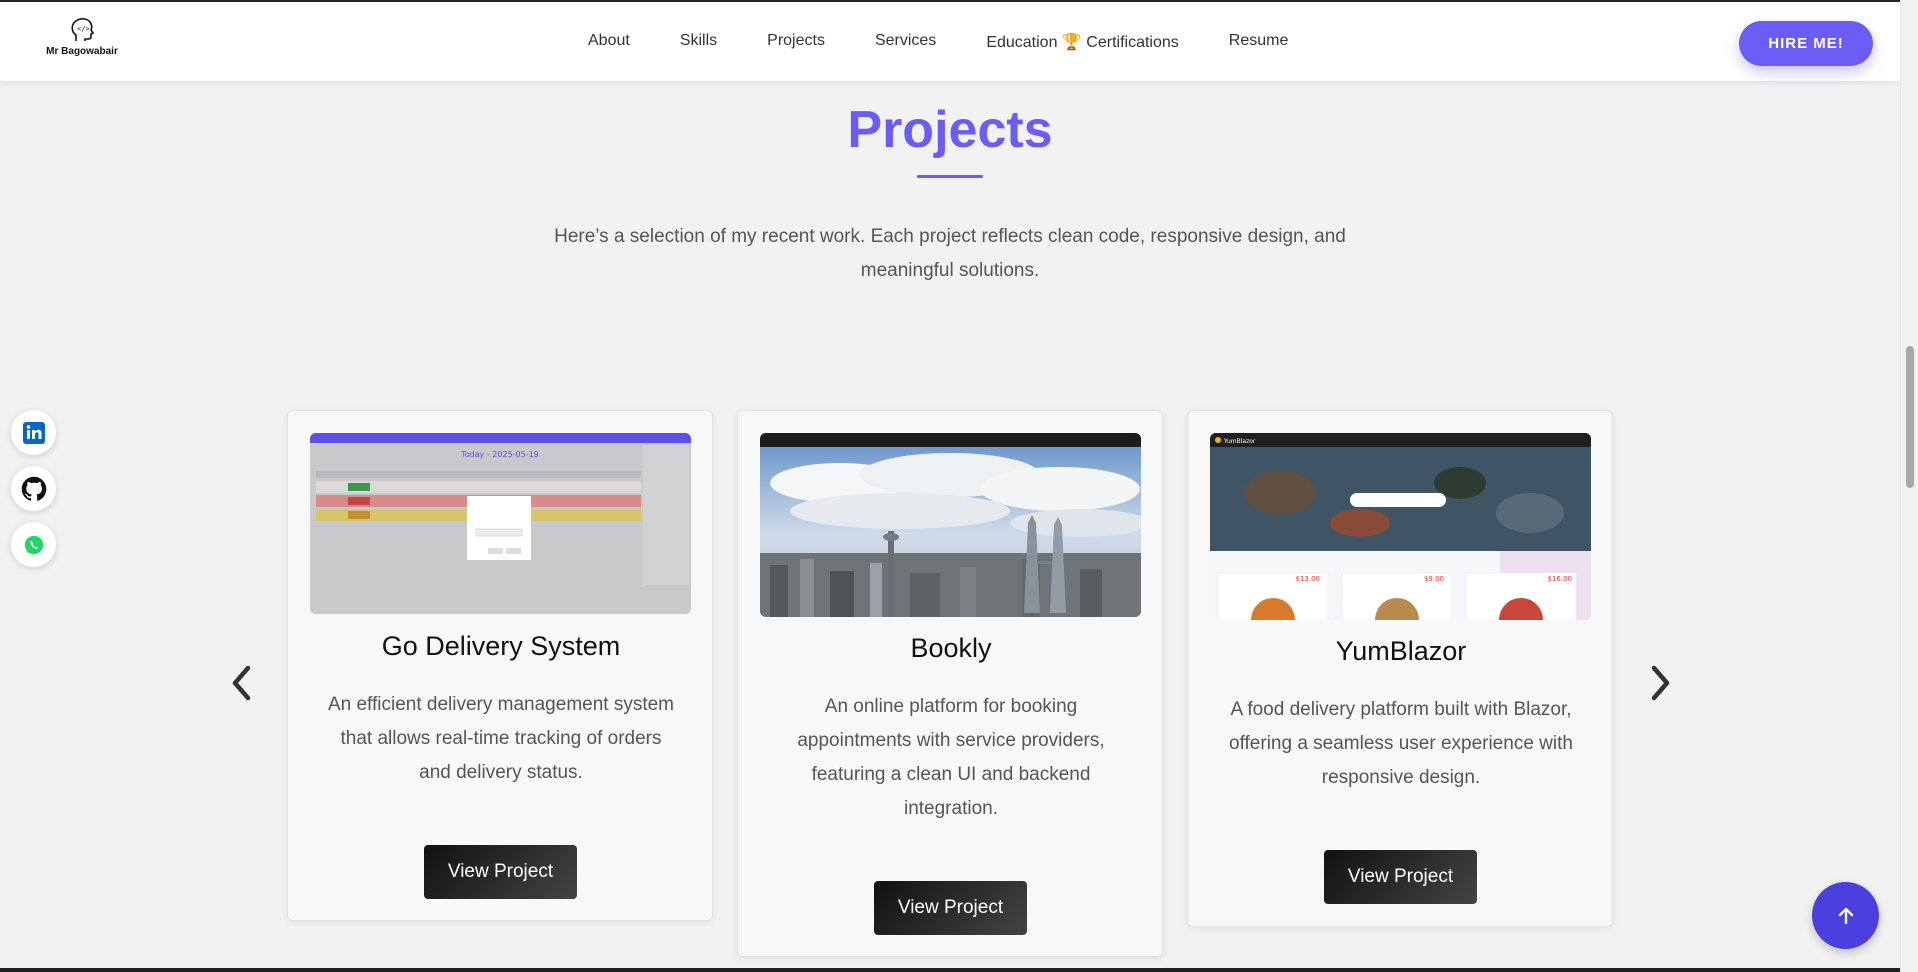 The width and height of the screenshot is (1918, 972). I want to click on price-label: $13.00, so click(1308, 579).